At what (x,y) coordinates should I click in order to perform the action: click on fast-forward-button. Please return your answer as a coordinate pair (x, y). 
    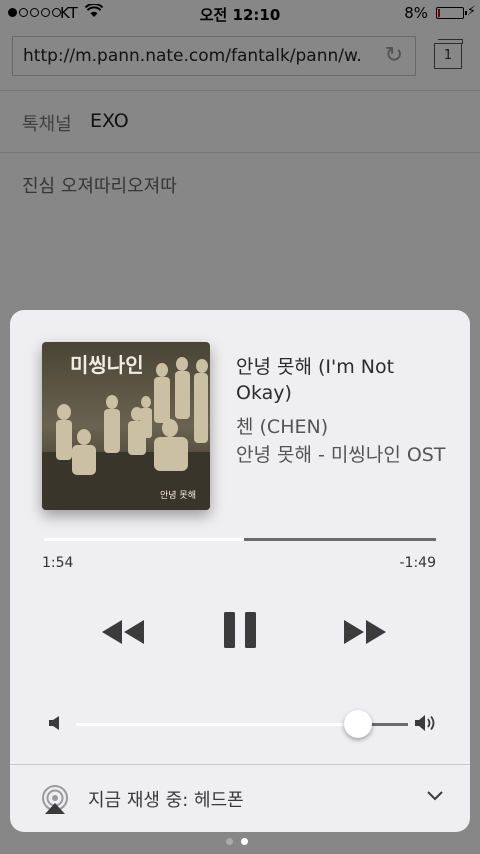
    Looking at the image, I should click on (364, 632).